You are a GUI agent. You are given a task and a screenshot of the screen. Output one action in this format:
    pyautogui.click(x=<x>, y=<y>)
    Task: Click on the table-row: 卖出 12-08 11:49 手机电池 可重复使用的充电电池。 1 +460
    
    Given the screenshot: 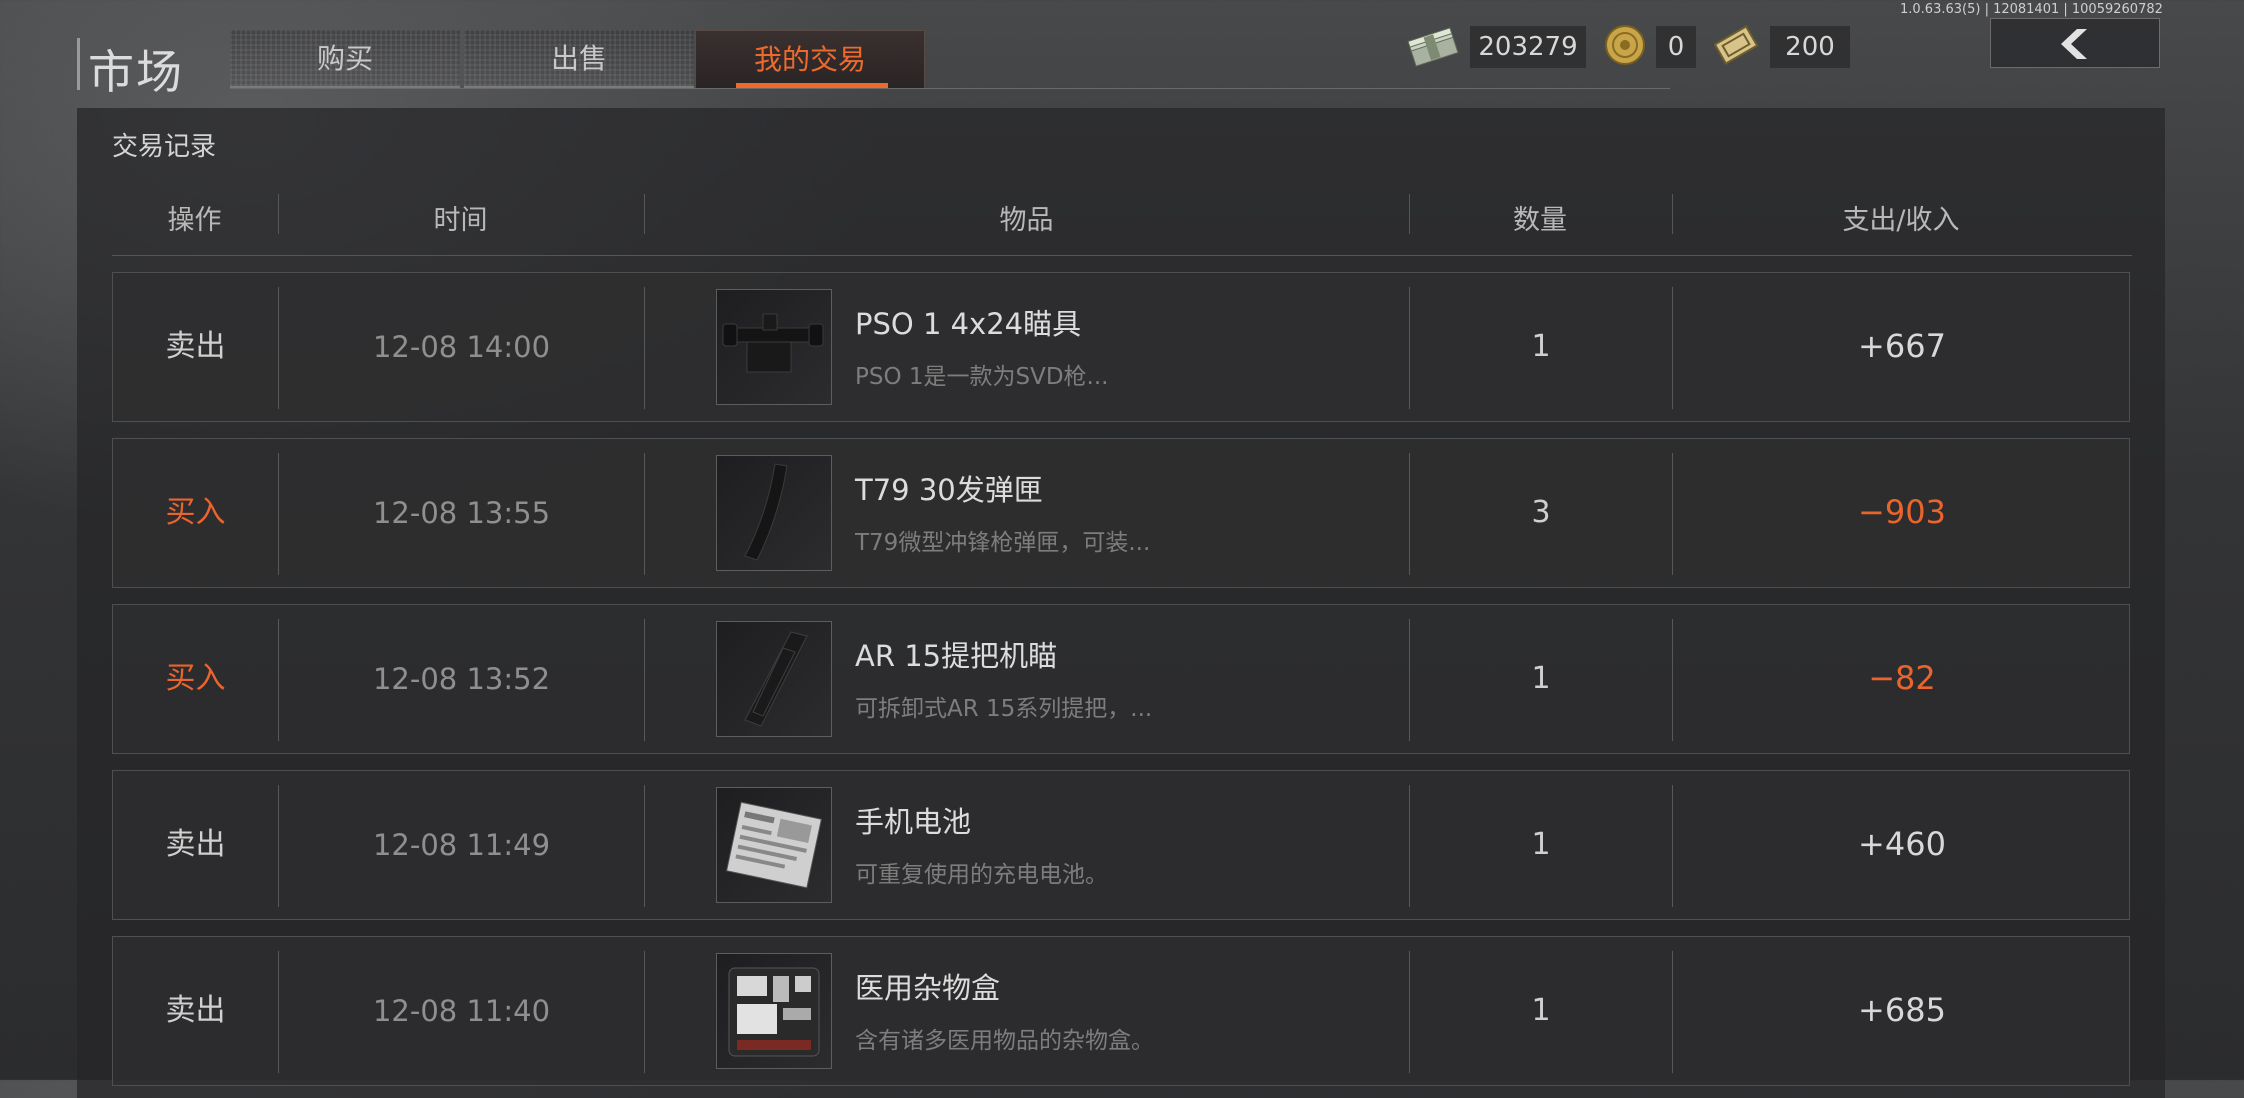 What is the action you would take?
    pyautogui.click(x=1121, y=845)
    